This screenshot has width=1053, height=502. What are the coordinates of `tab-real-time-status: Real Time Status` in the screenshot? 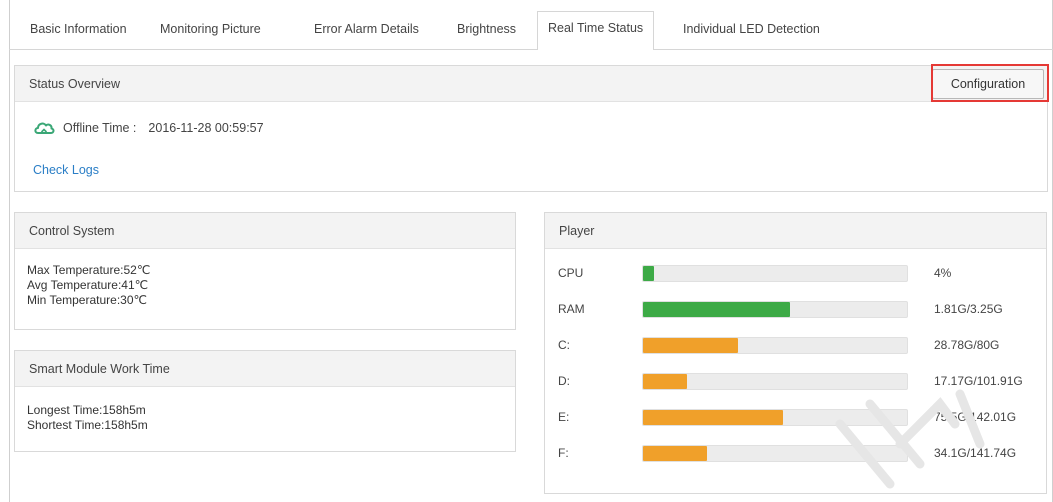 It's located at (596, 30).